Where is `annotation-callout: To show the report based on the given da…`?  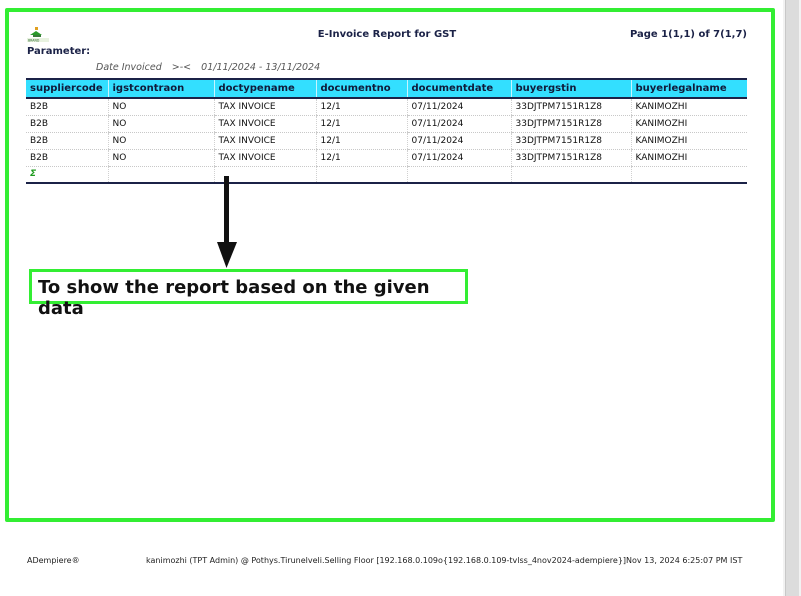 annotation-callout: To show the report based on the given da… is located at coordinates (248, 294).